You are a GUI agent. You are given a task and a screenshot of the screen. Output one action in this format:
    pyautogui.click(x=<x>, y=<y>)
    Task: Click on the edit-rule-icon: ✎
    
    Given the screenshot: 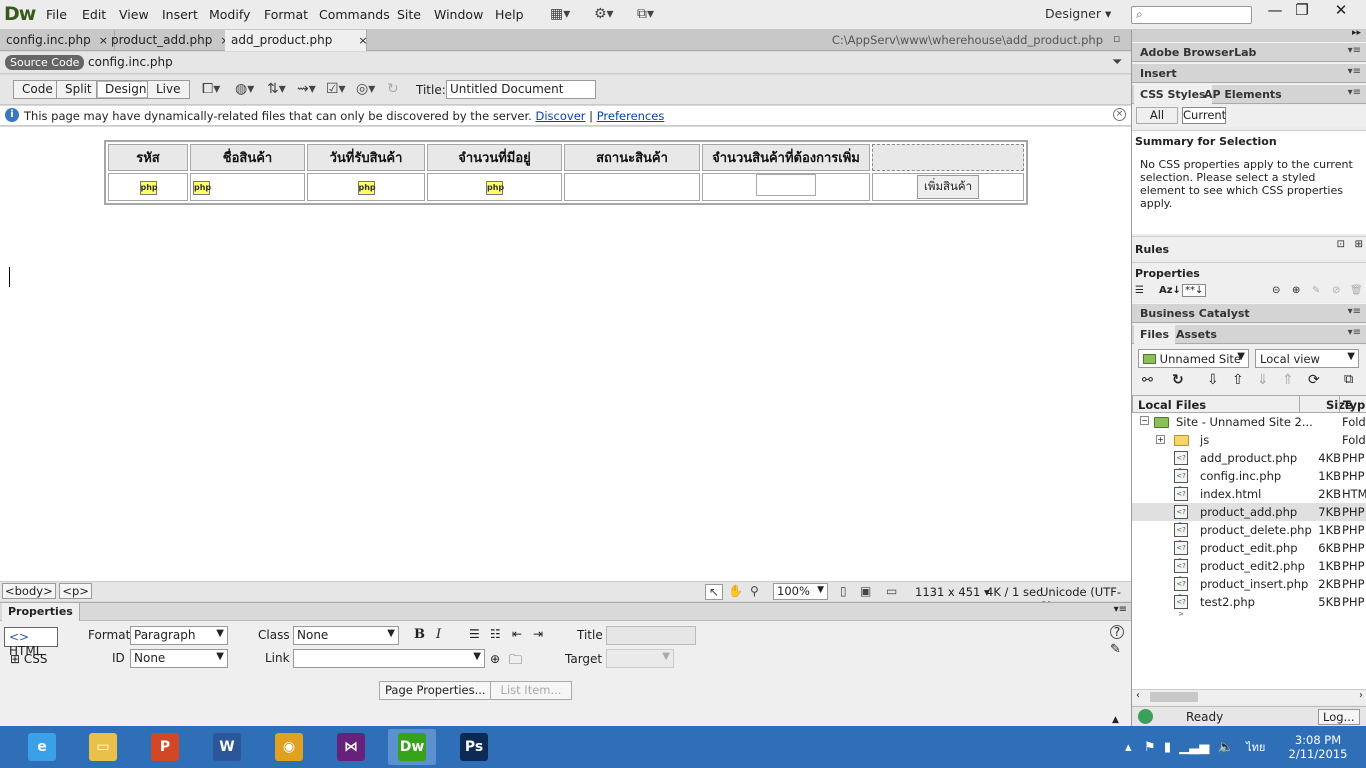 What is the action you would take?
    pyautogui.click(x=1316, y=290)
    